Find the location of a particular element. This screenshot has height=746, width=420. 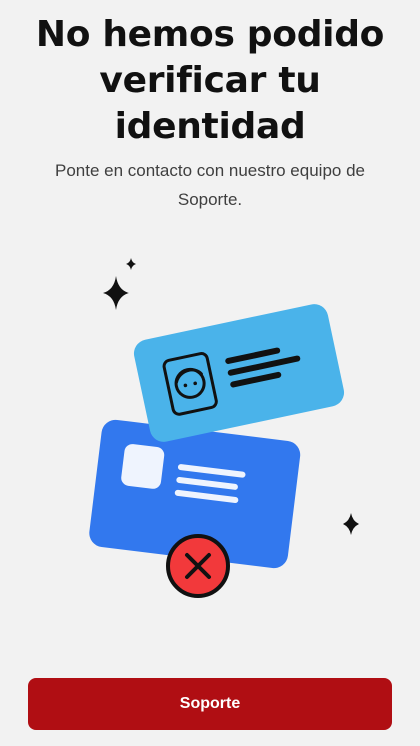

support-button: Soporte is located at coordinates (210, 704).